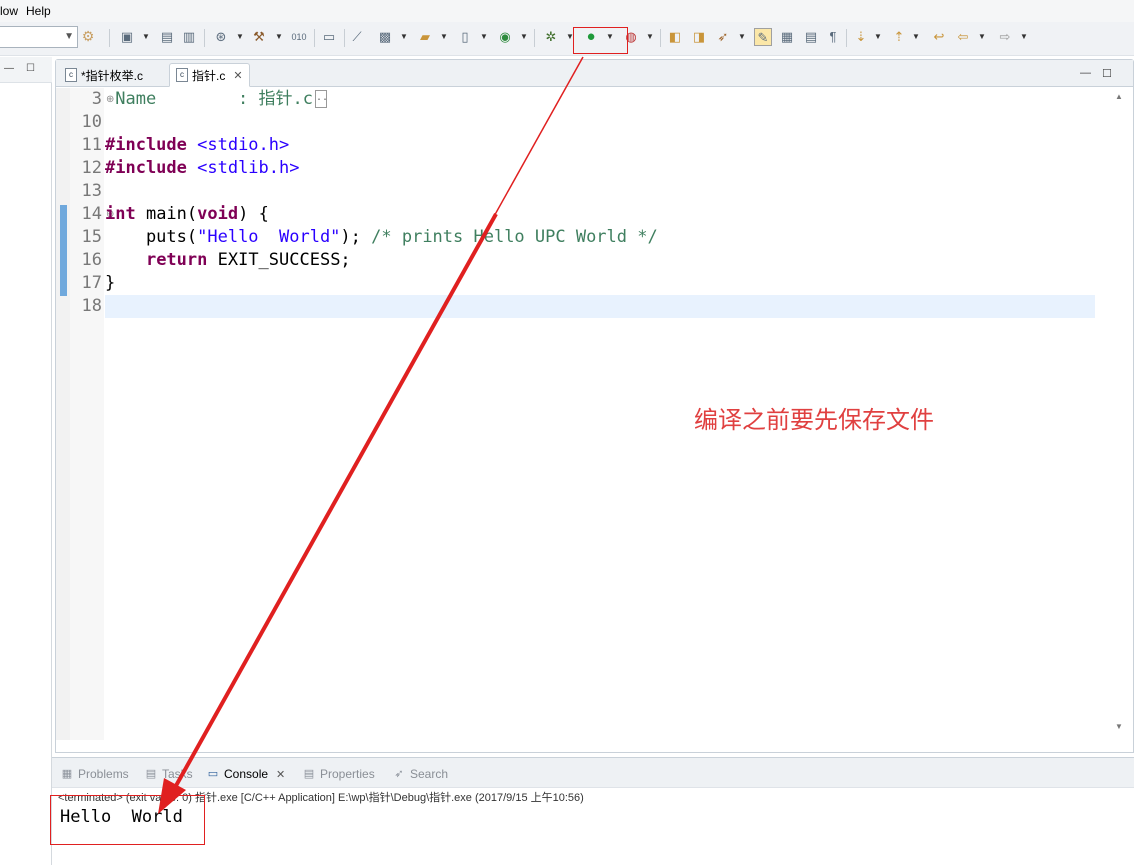 The height and width of the screenshot is (865, 1134). Describe the element at coordinates (723, 37) in the screenshot. I see `search-rocket-icon: ➶` at that location.